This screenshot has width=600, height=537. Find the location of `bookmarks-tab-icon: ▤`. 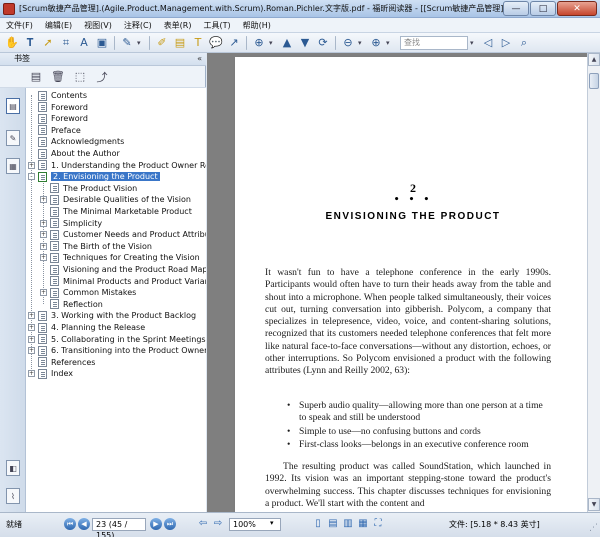

bookmarks-tab-icon: ▤ is located at coordinates (13, 106).